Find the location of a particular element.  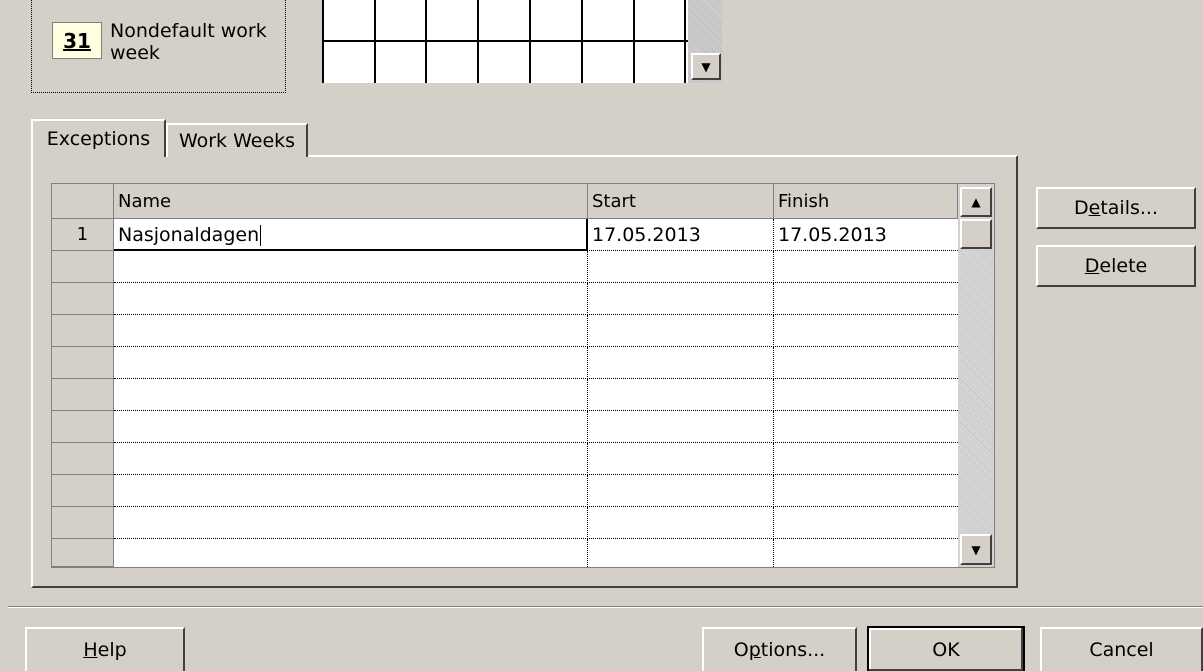

column-header-start: Start is located at coordinates (681, 201).